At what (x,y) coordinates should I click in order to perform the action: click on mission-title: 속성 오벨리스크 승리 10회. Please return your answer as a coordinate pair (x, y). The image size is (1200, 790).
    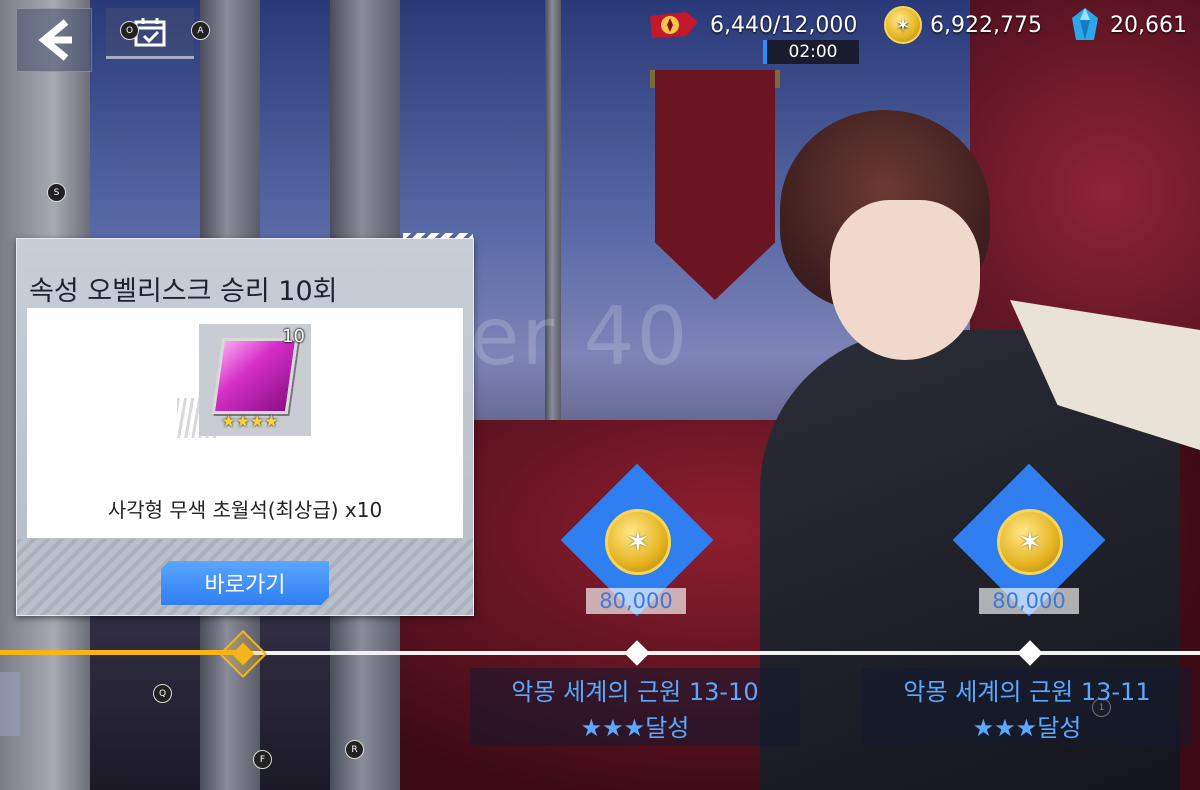
    Looking at the image, I should click on (183, 291).